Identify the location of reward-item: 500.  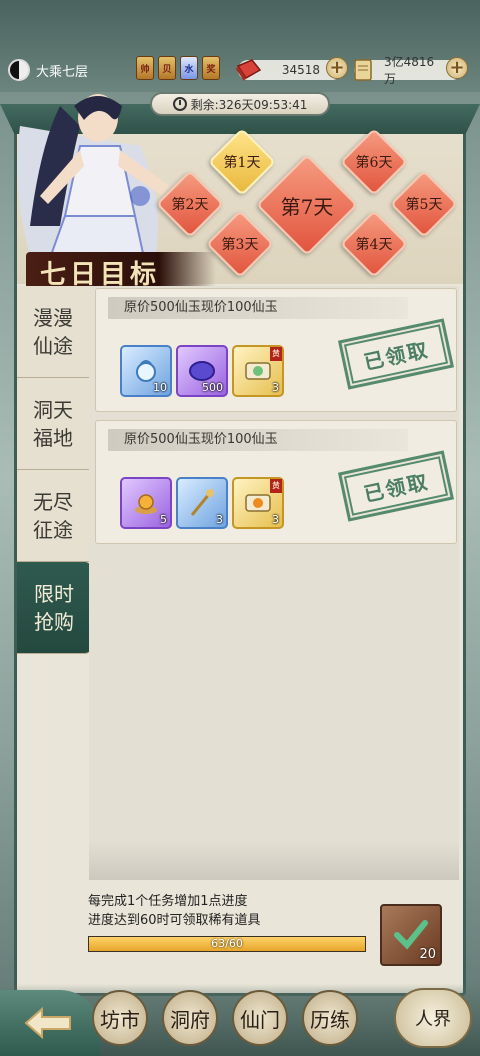
(202, 371).